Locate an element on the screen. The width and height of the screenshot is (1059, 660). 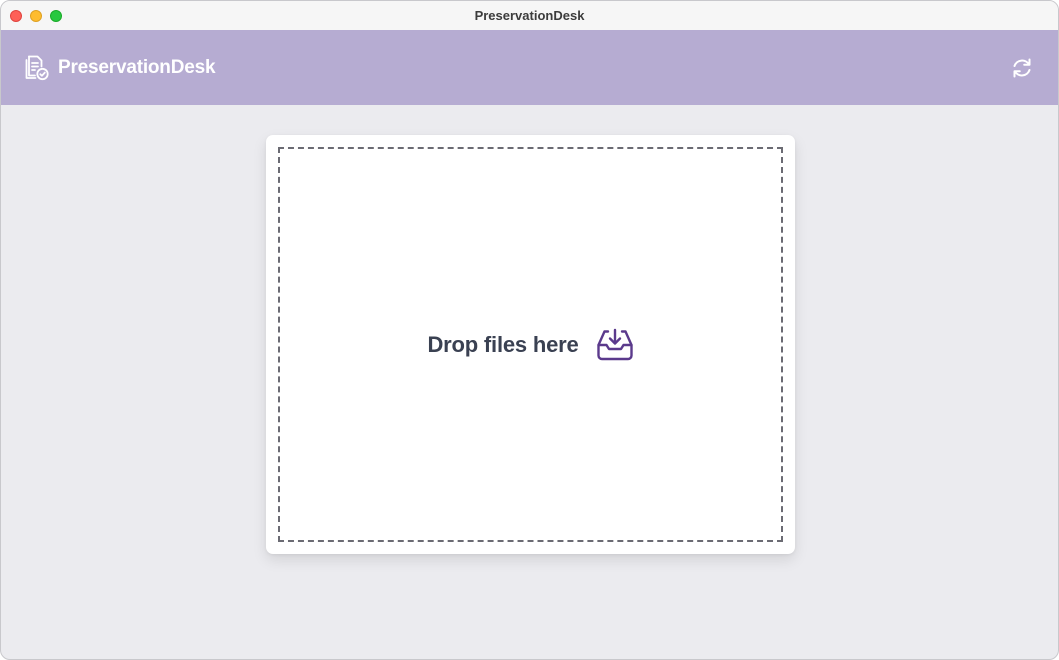
title-bar: PreservationDesk is located at coordinates (529, 16).